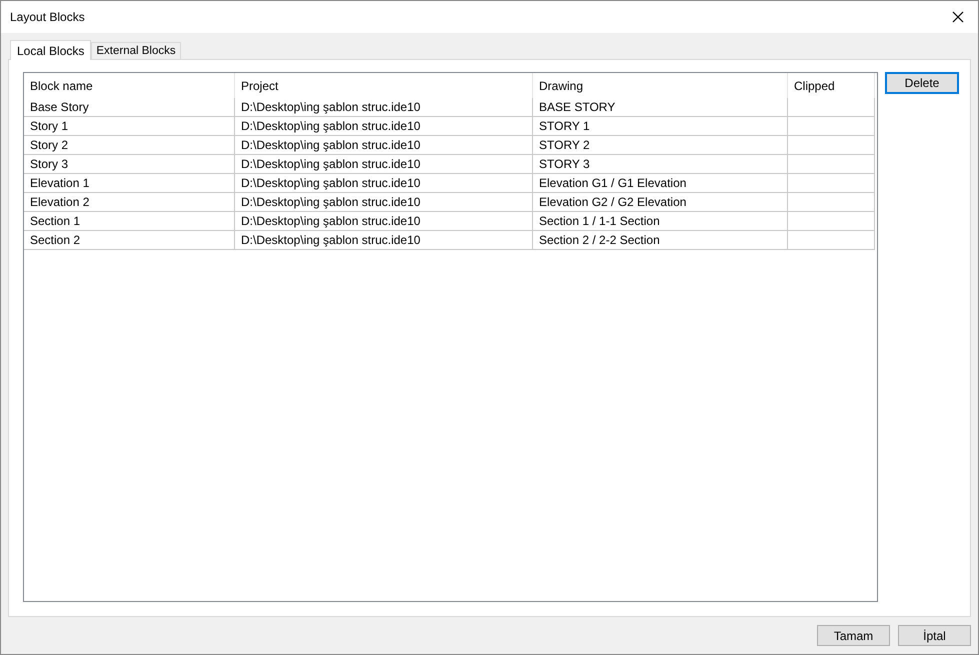 The width and height of the screenshot is (979, 655). What do you see at coordinates (853, 635) in the screenshot?
I see `dialog-button: Tamam` at bounding box center [853, 635].